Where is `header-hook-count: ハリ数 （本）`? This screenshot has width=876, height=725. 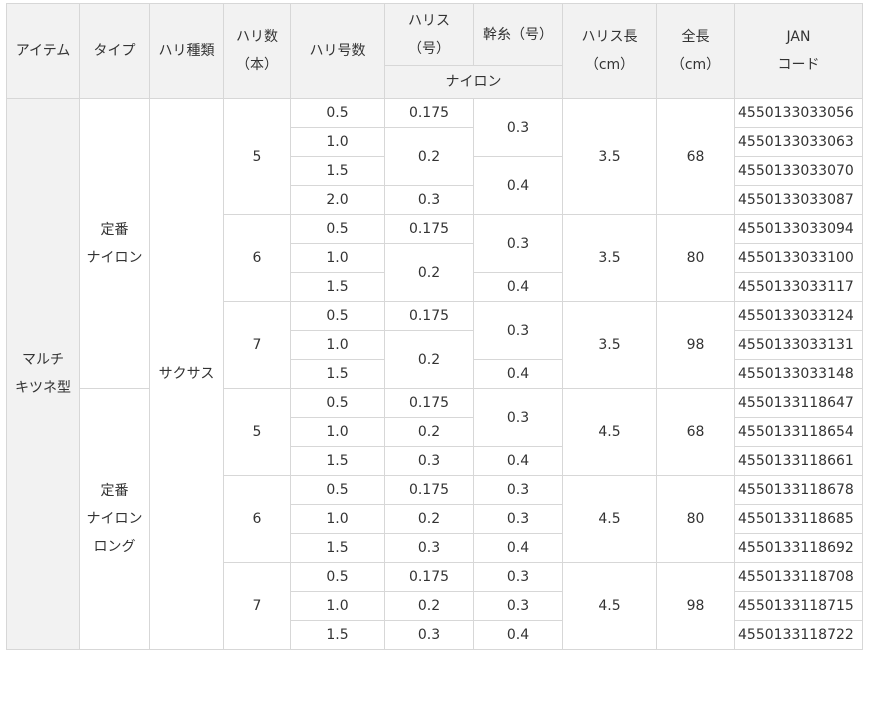 header-hook-count: ハリ数 （本） is located at coordinates (257, 51).